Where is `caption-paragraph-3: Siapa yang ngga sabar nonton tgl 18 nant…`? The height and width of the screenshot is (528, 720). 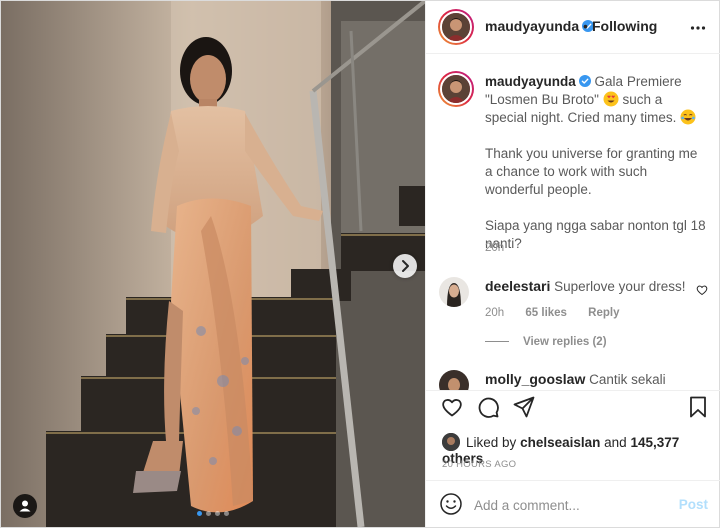
caption-paragraph-3: Siapa yang ngga sabar nonton tgl 18 nant… is located at coordinates (597, 234).